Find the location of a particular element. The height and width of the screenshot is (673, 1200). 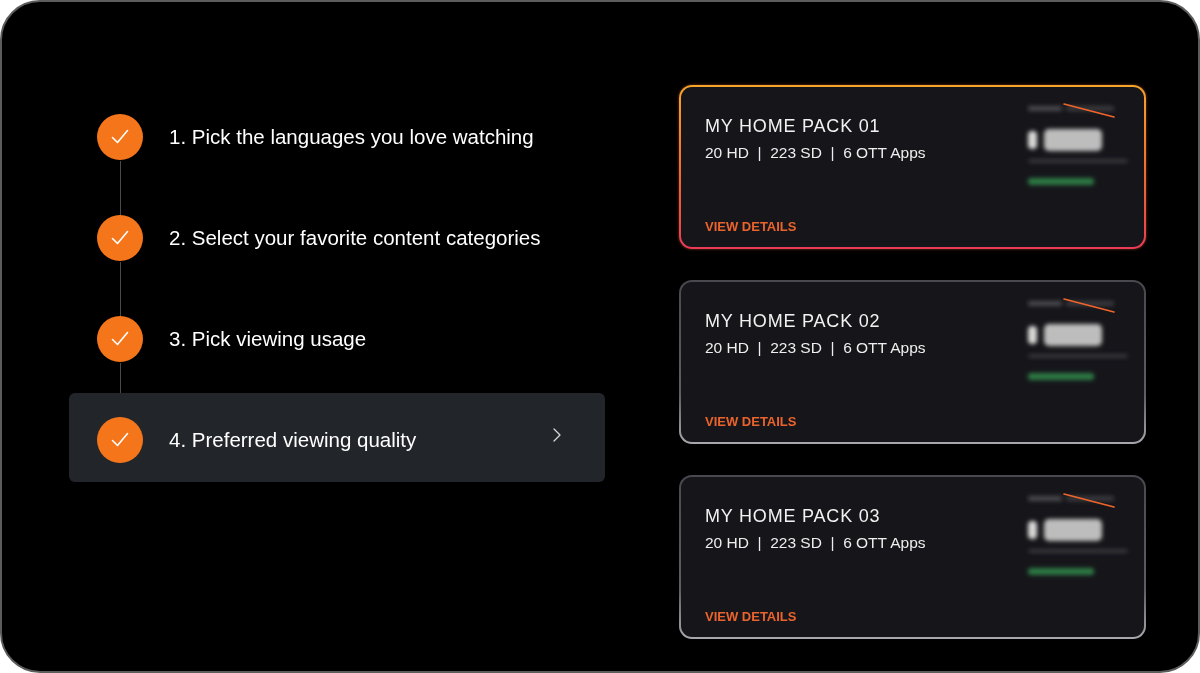

pack-title: MY HOME PACK 01 is located at coordinates (793, 126).